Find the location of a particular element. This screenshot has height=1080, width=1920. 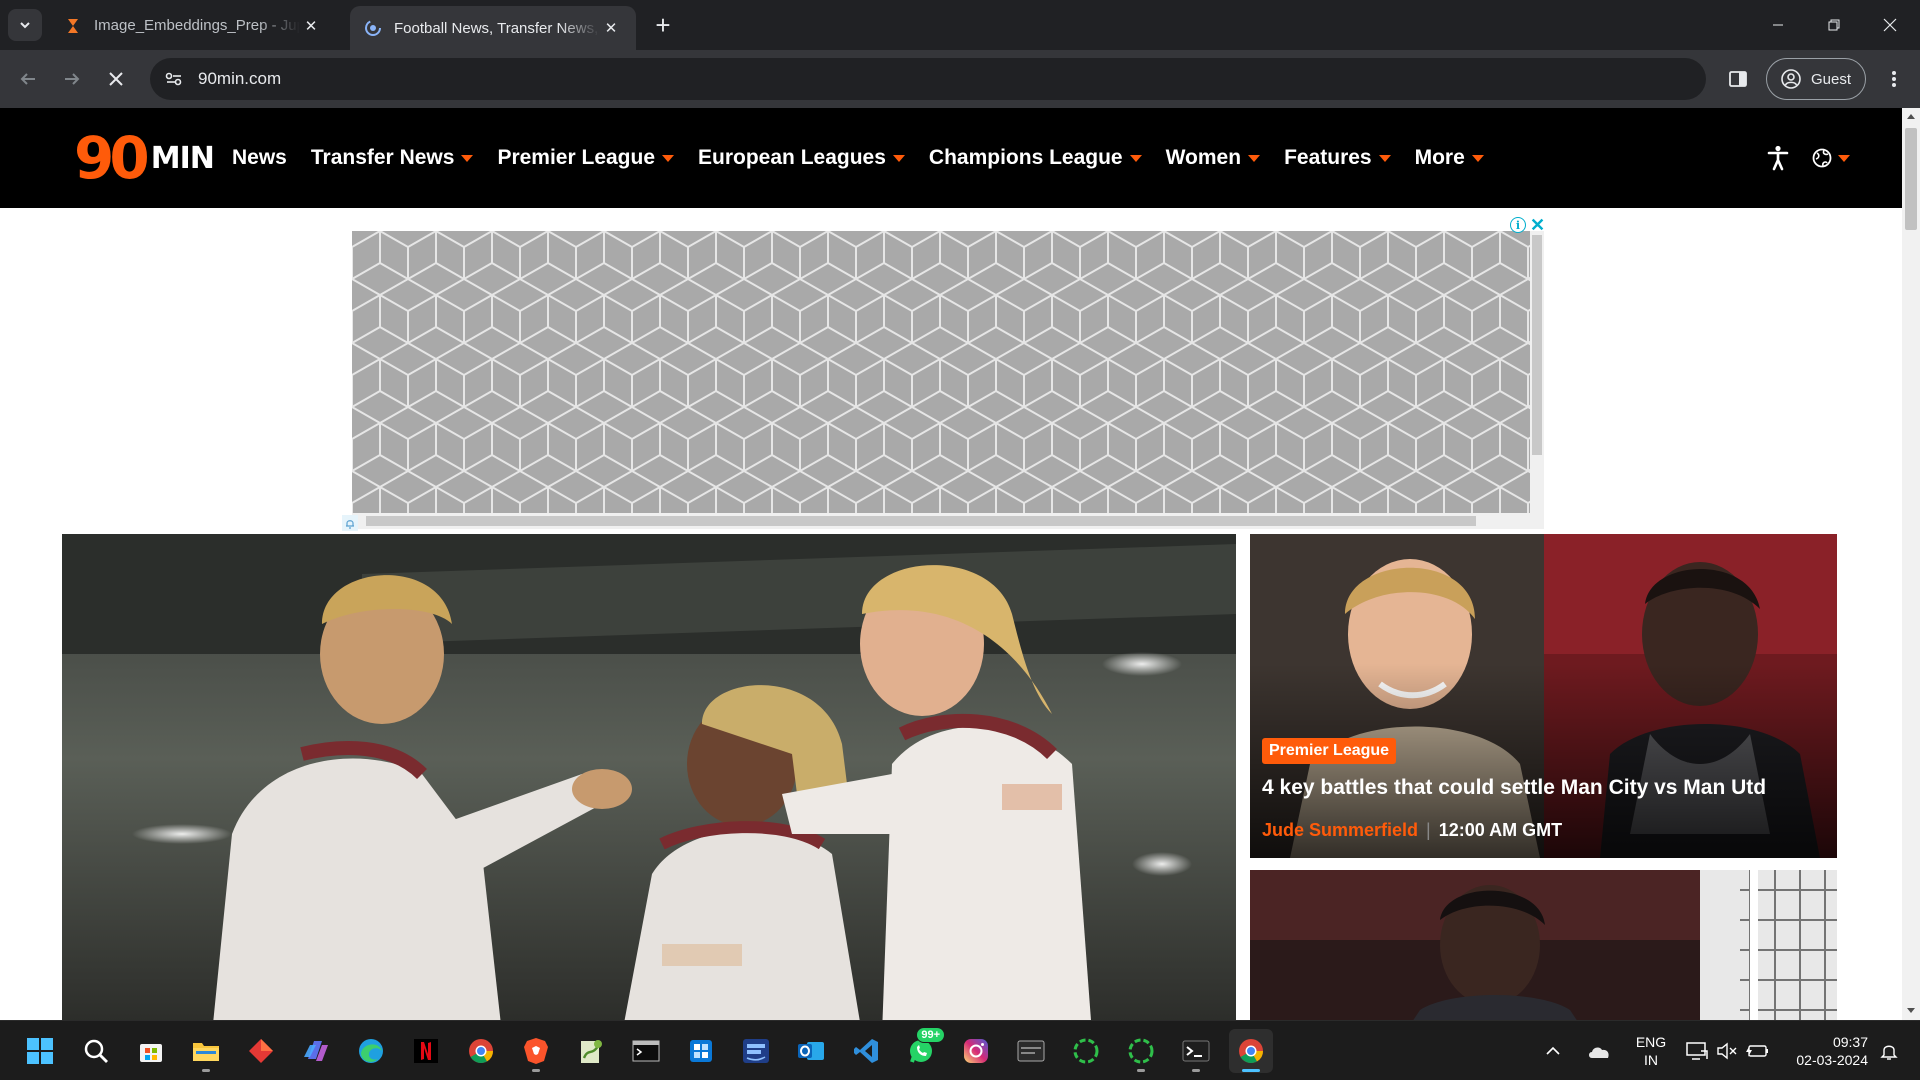

nav-women: Women is located at coordinates (1213, 158).